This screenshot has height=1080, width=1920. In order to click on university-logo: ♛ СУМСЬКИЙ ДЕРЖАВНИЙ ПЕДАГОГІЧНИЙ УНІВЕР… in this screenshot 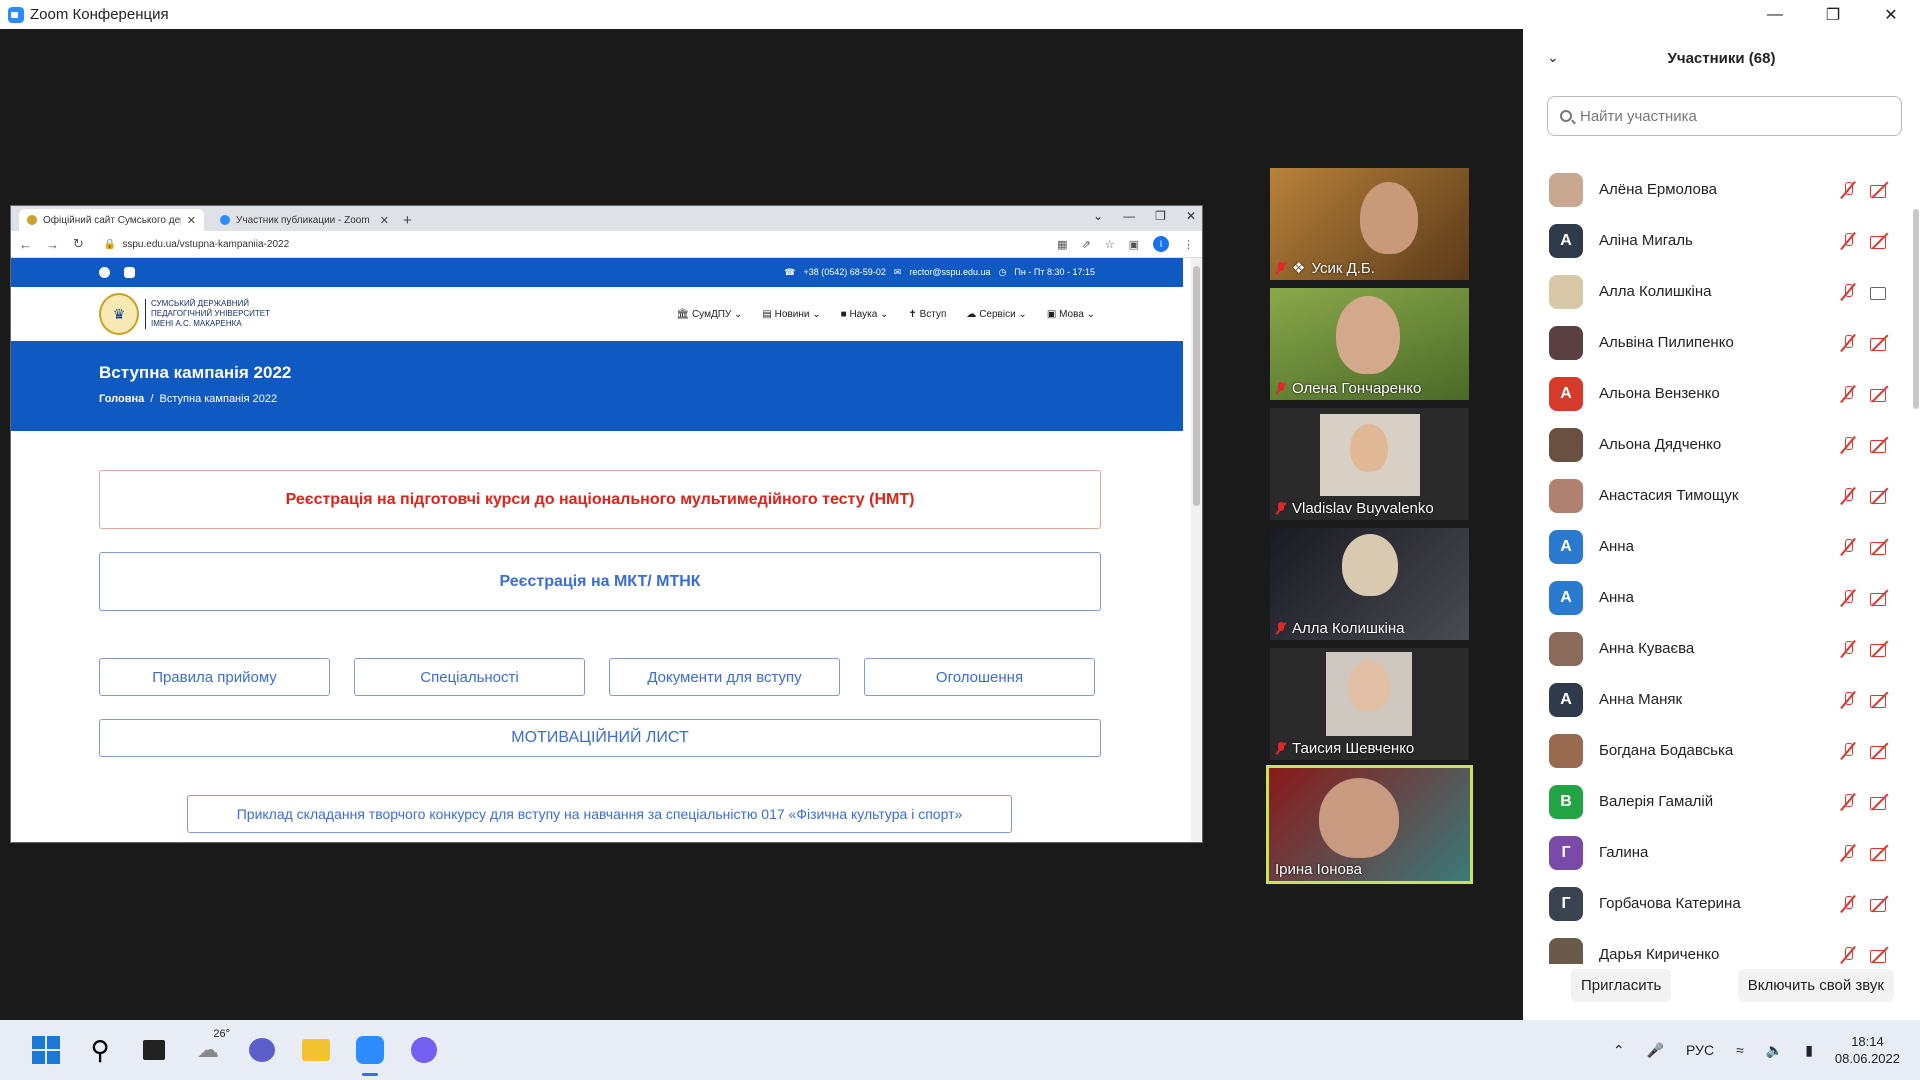, I will do `click(184, 314)`.